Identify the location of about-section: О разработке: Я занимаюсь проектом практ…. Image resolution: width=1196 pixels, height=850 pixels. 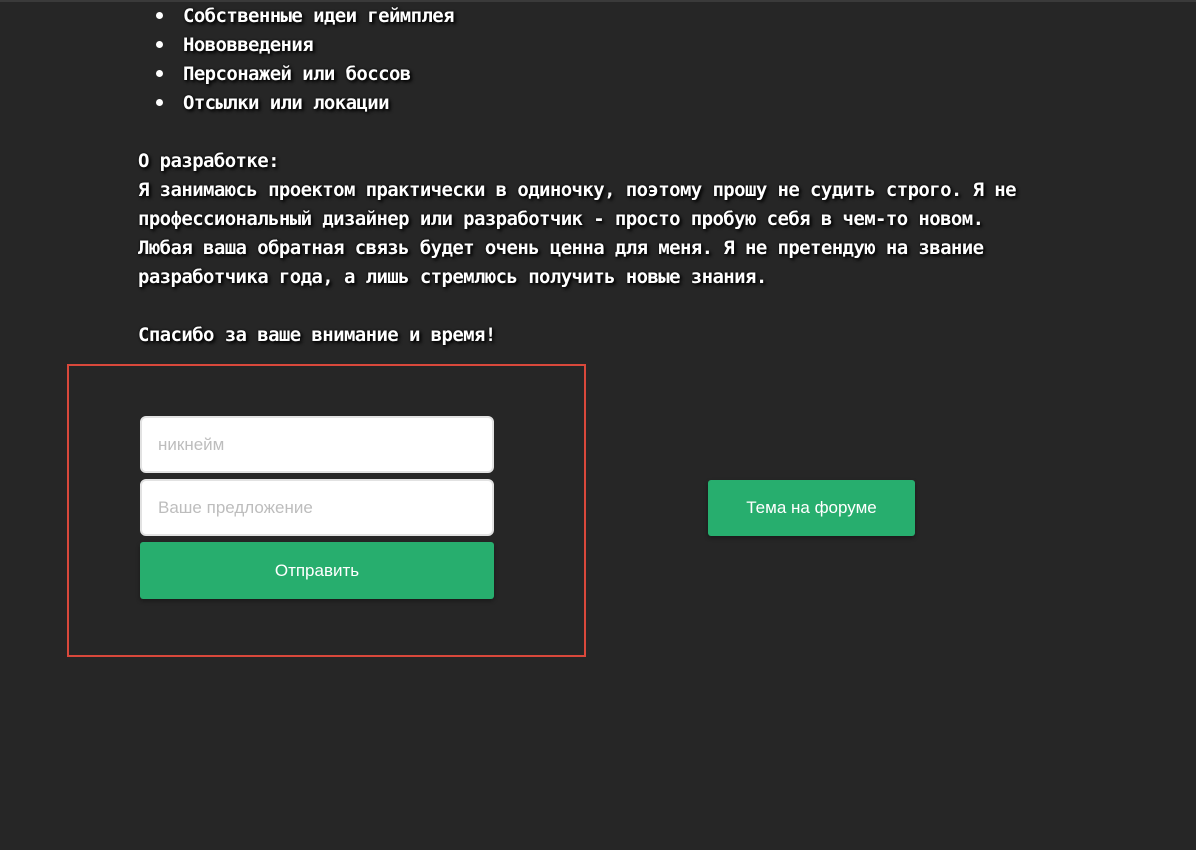
(598, 219).